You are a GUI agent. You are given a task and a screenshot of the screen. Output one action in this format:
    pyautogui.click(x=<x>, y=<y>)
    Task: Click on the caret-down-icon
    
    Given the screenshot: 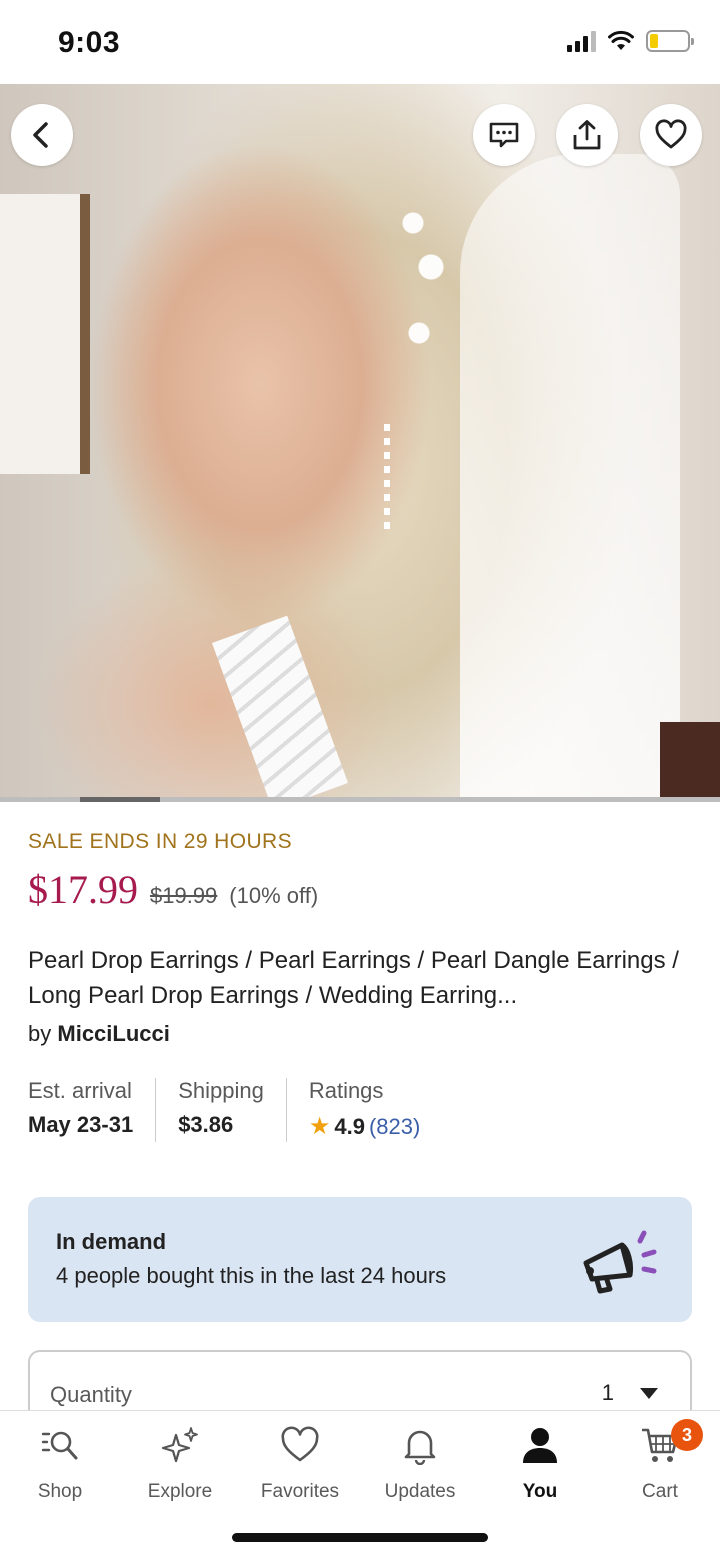 What is the action you would take?
    pyautogui.click(x=649, y=1393)
    